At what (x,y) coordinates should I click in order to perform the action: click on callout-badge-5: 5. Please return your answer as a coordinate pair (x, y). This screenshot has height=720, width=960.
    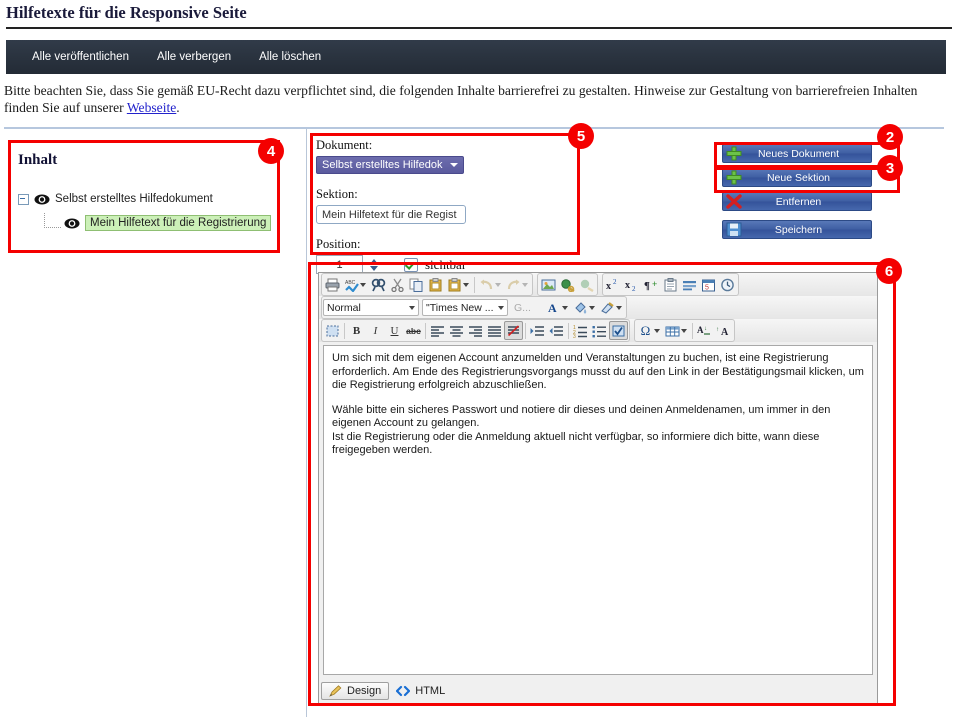
    Looking at the image, I should click on (581, 136).